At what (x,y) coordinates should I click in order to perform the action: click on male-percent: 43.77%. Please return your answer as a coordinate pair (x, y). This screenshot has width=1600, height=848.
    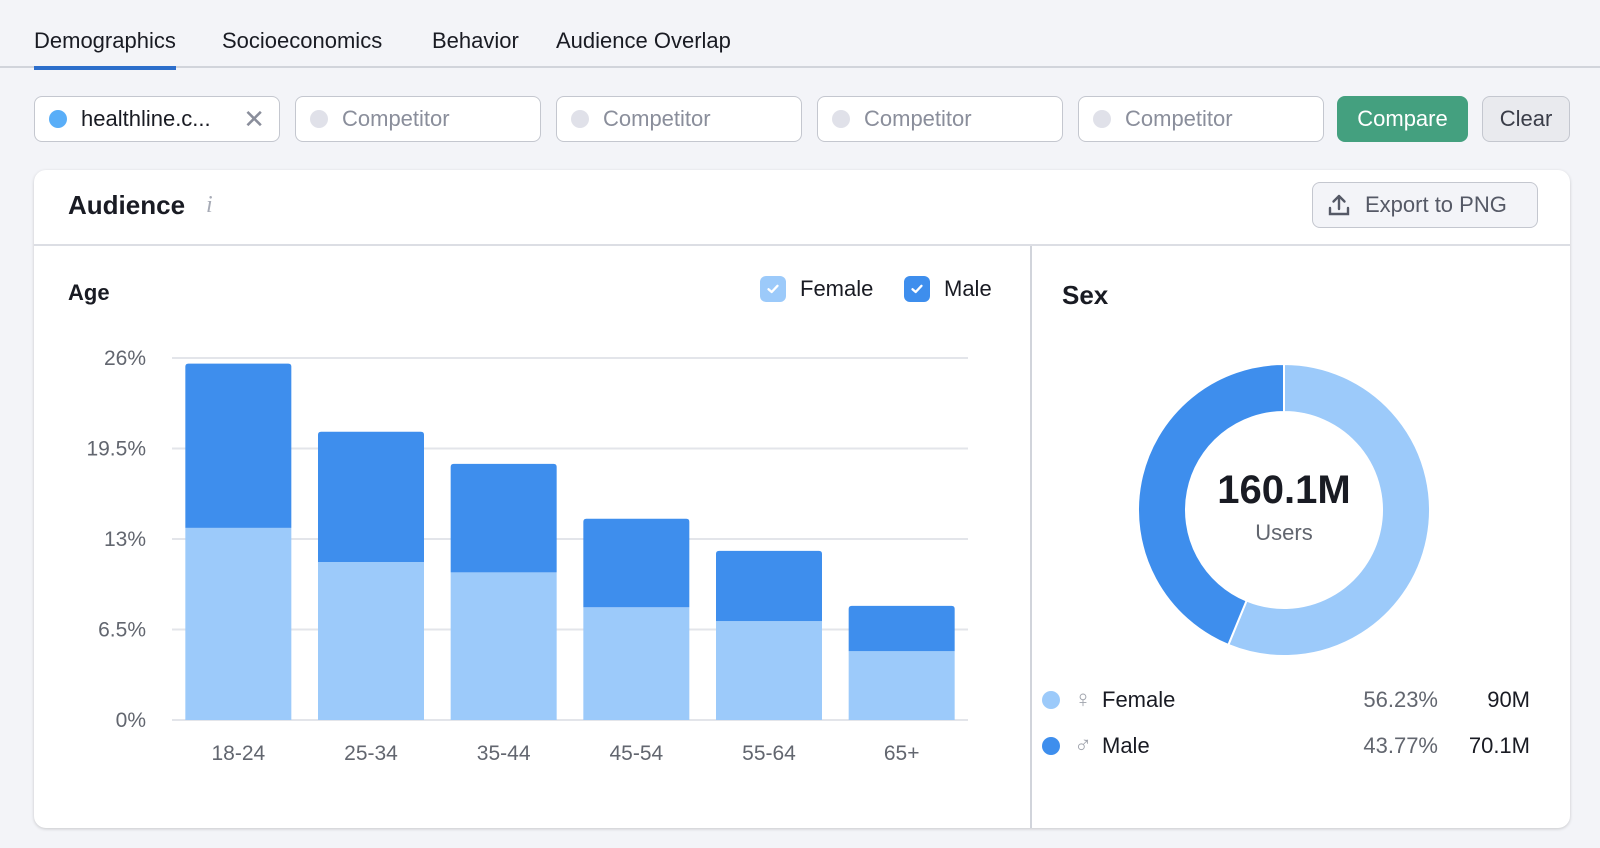
    Looking at the image, I should click on (1400, 745).